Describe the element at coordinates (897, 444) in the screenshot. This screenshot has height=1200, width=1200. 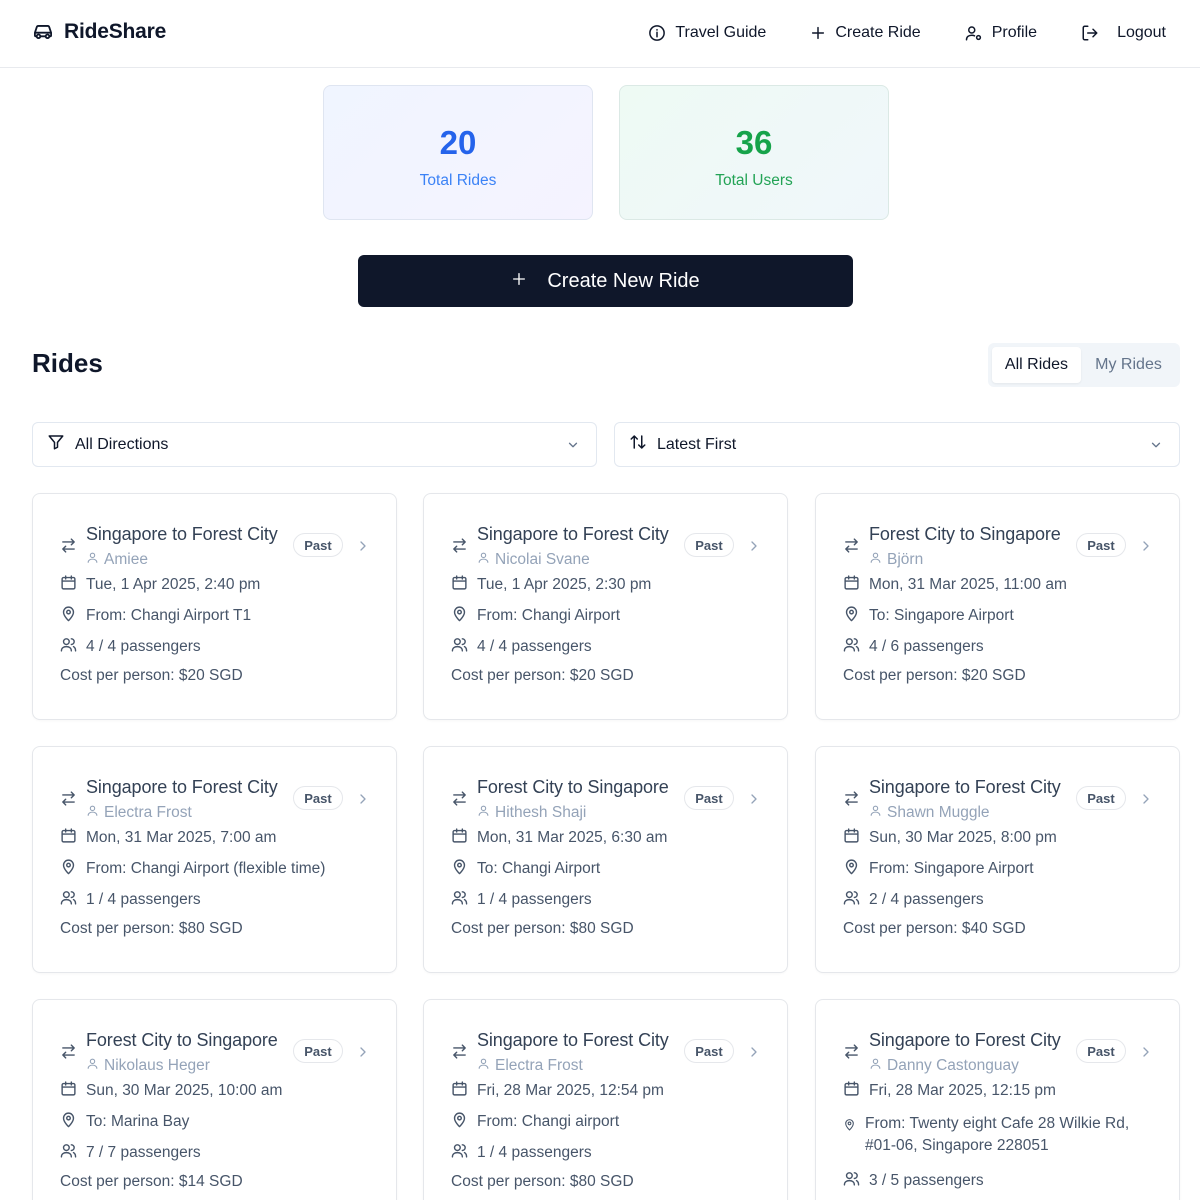
I see `sort-order-select: Latest First` at that location.